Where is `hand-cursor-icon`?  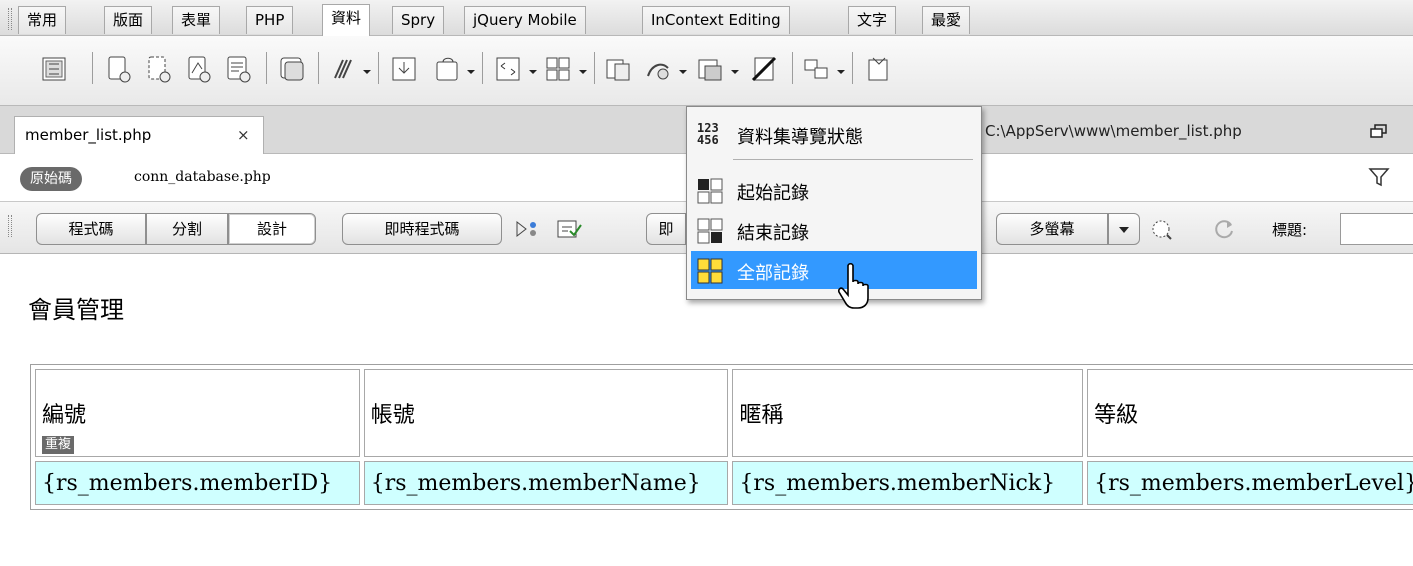 hand-cursor-icon is located at coordinates (856, 287).